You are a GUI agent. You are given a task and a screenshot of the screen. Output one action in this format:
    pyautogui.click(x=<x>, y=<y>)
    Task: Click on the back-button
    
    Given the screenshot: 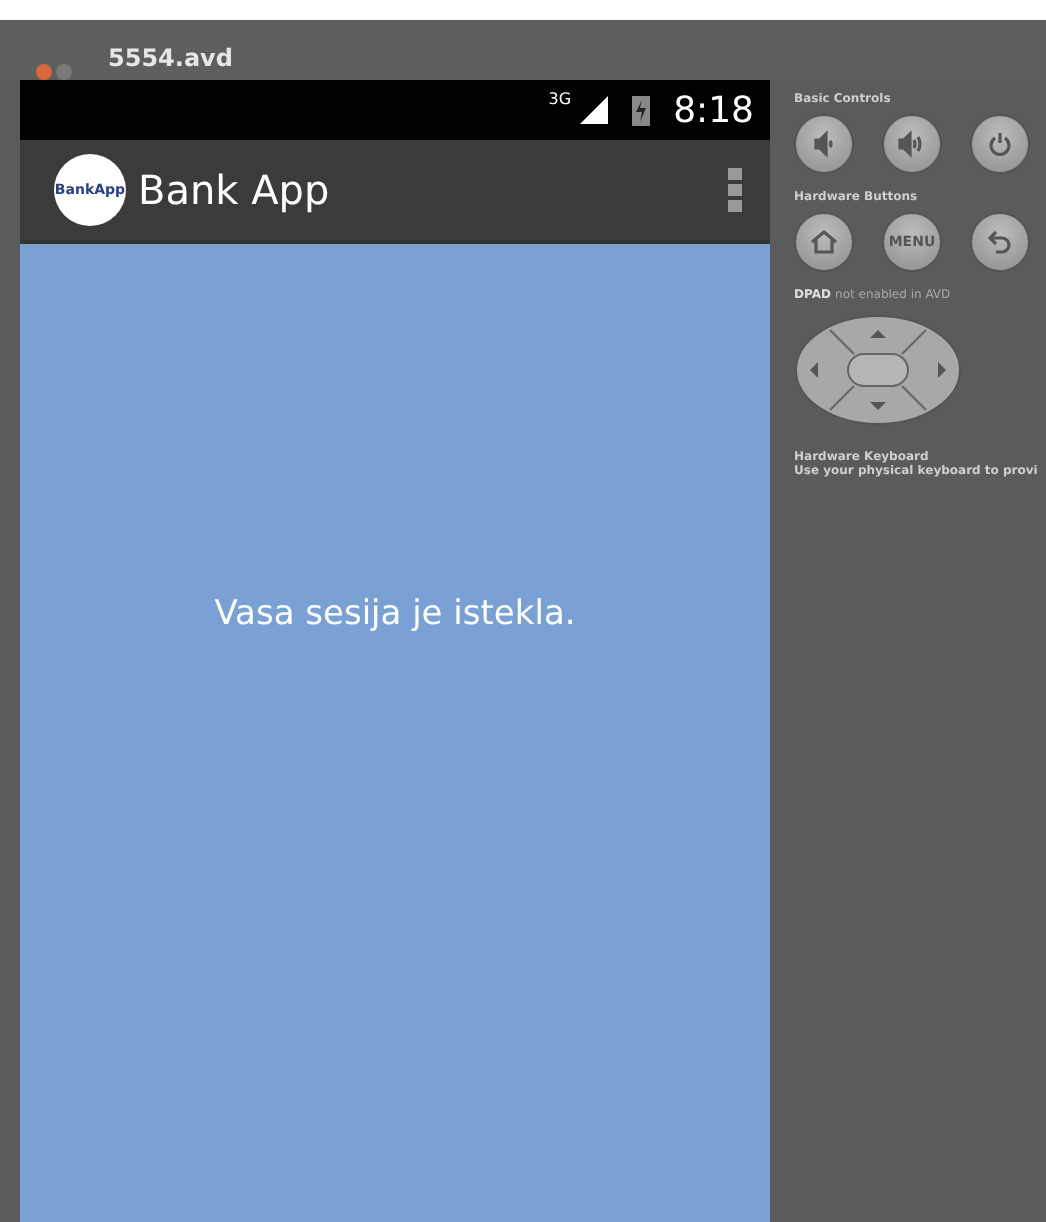 What is the action you would take?
    pyautogui.click(x=1000, y=242)
    